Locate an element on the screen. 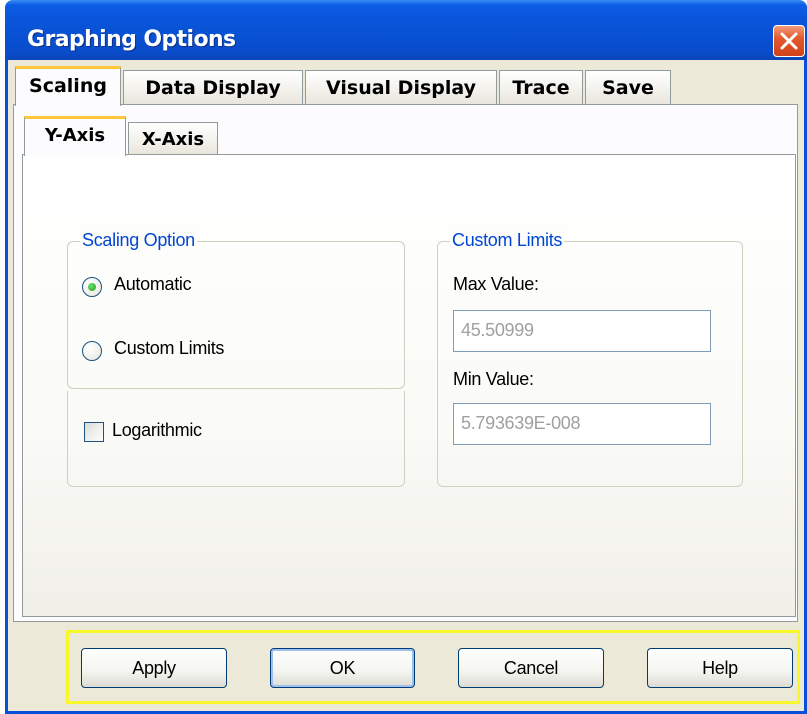 The width and height of the screenshot is (807, 714). apply-button: Apply is located at coordinates (154, 668).